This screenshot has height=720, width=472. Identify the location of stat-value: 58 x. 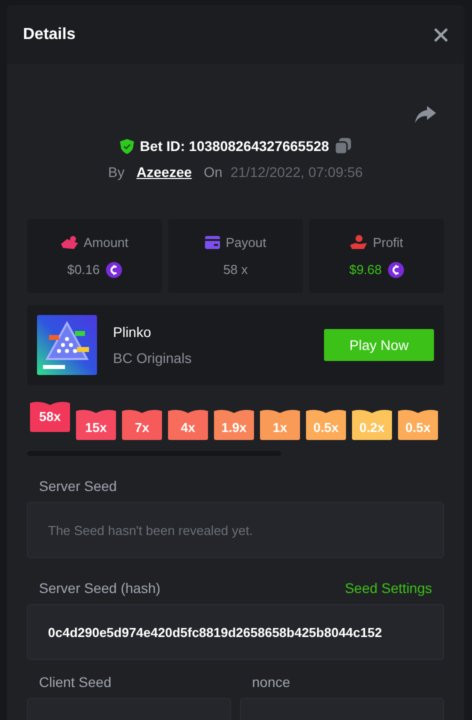
(235, 269).